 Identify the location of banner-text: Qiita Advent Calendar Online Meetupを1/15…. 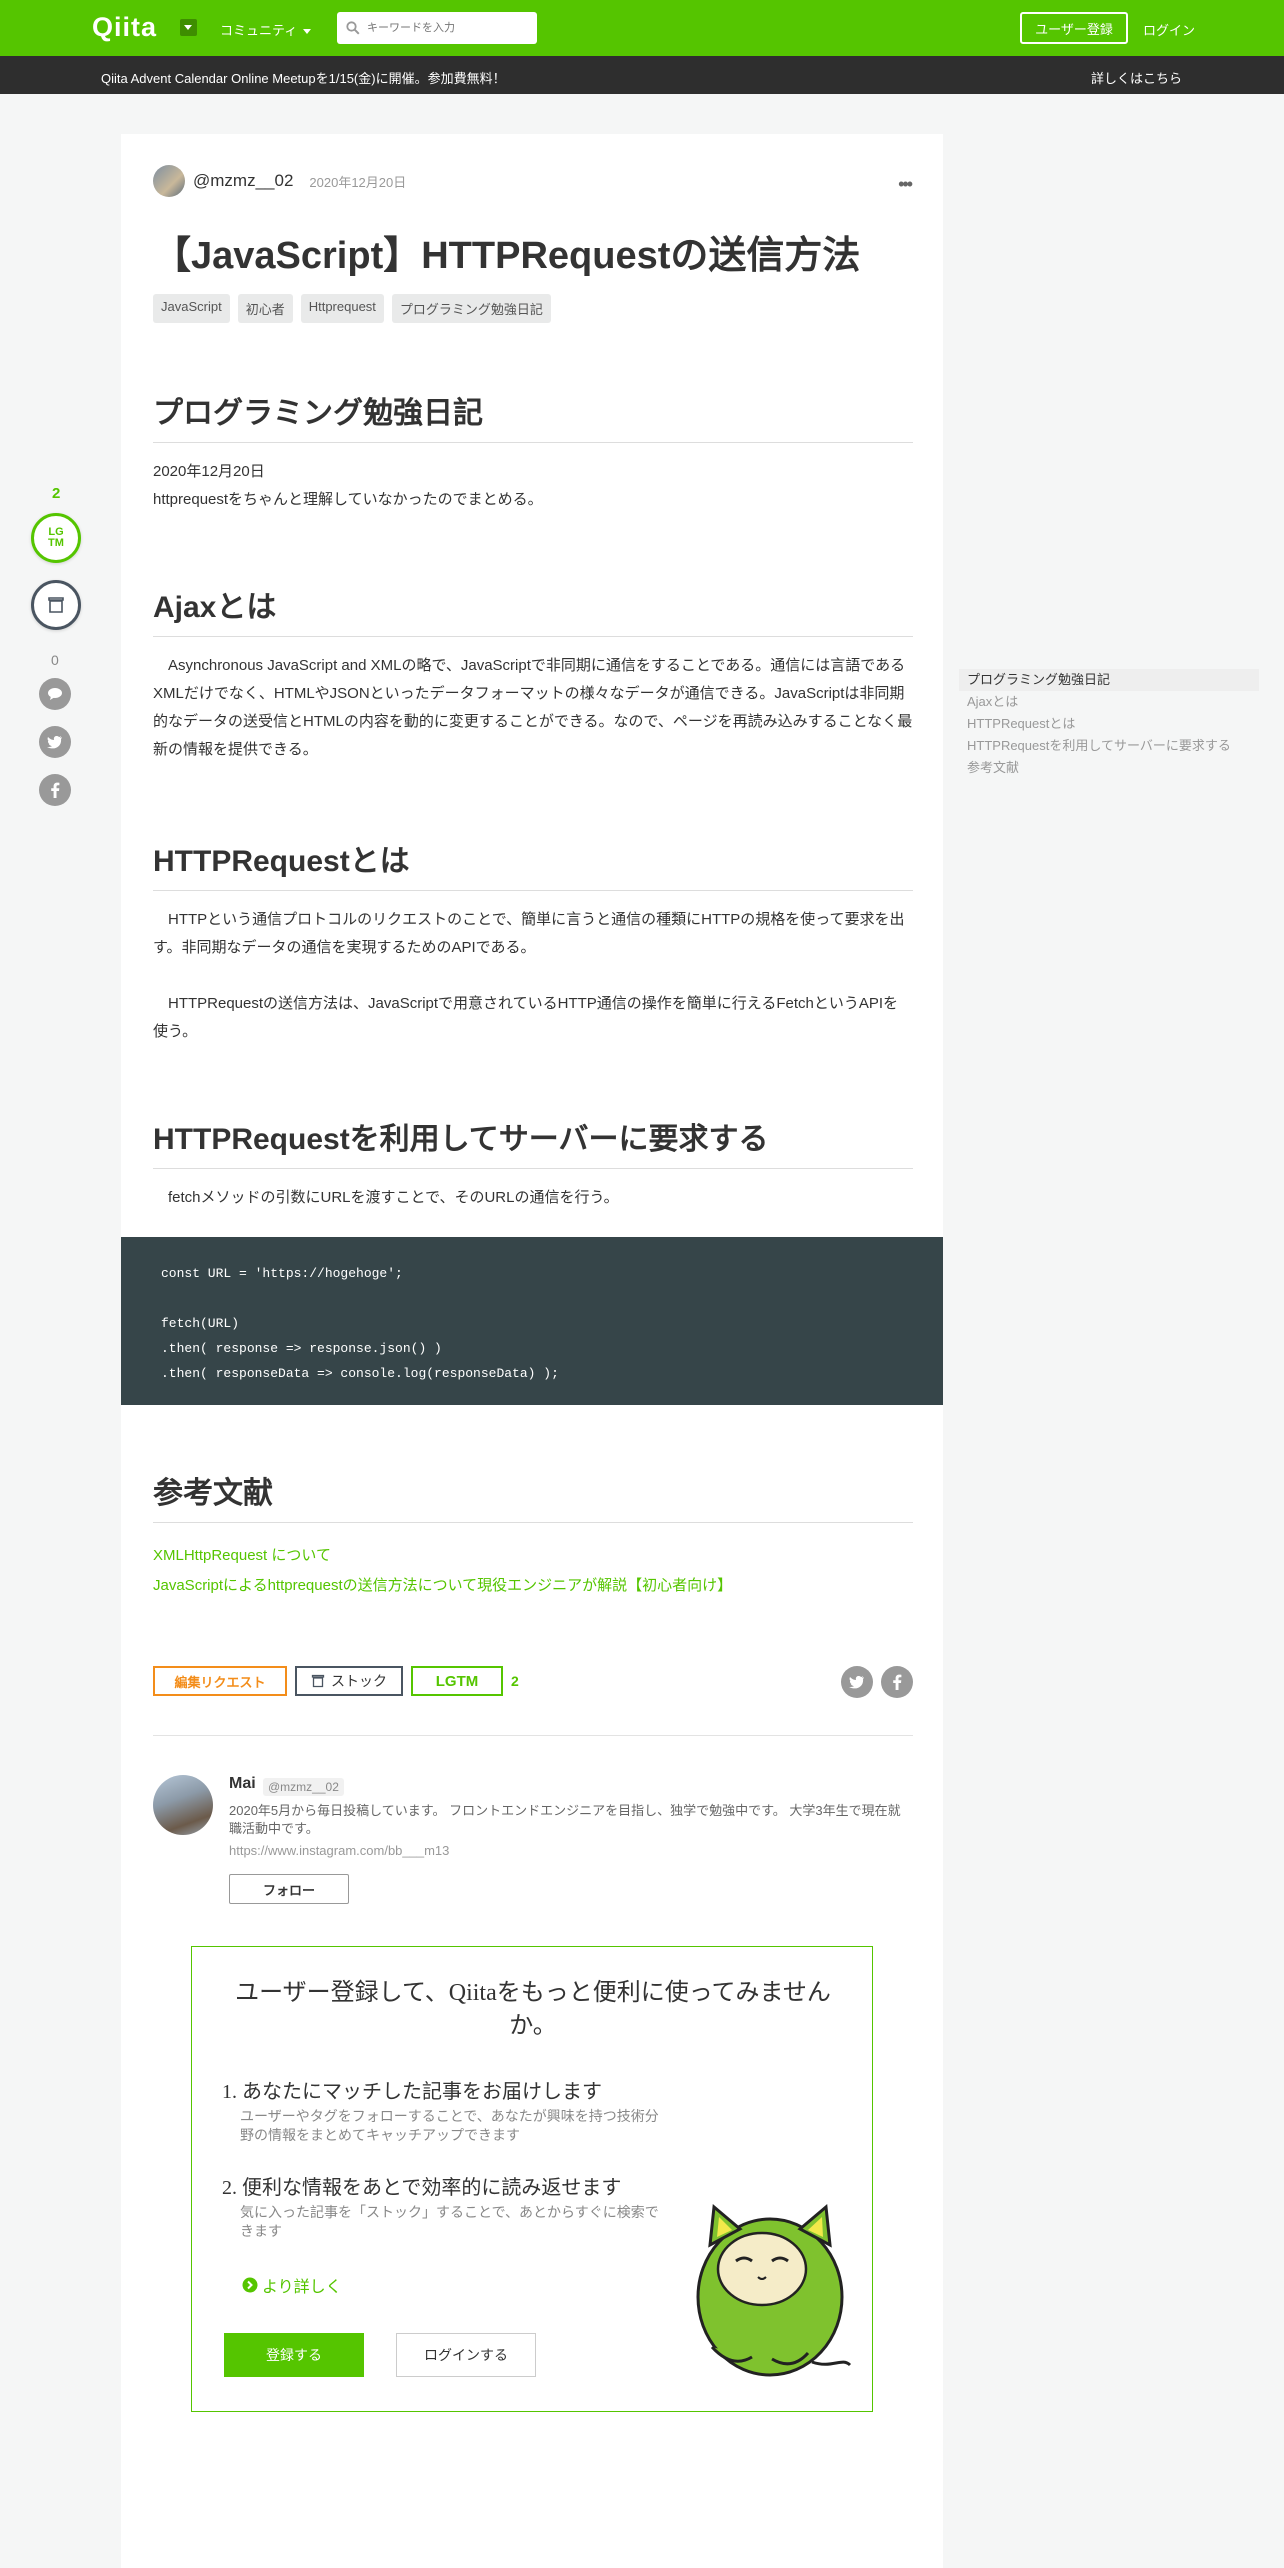
(303, 77).